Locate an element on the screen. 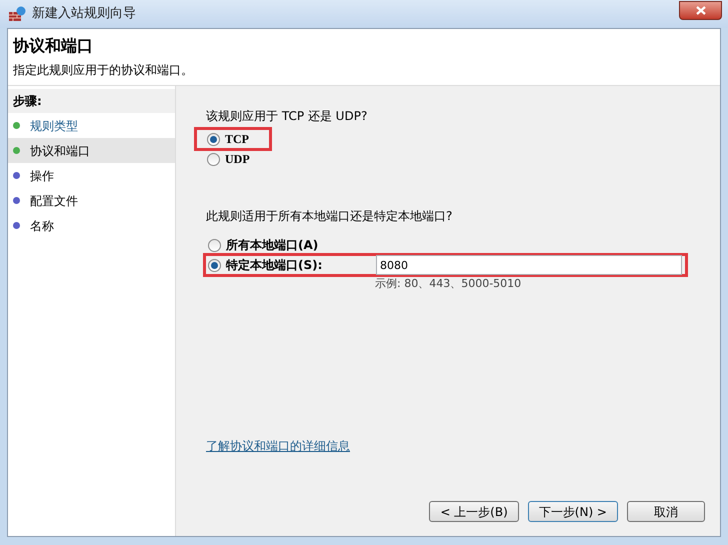 This screenshot has height=545, width=728. wizard-button: 取消 is located at coordinates (666, 511).